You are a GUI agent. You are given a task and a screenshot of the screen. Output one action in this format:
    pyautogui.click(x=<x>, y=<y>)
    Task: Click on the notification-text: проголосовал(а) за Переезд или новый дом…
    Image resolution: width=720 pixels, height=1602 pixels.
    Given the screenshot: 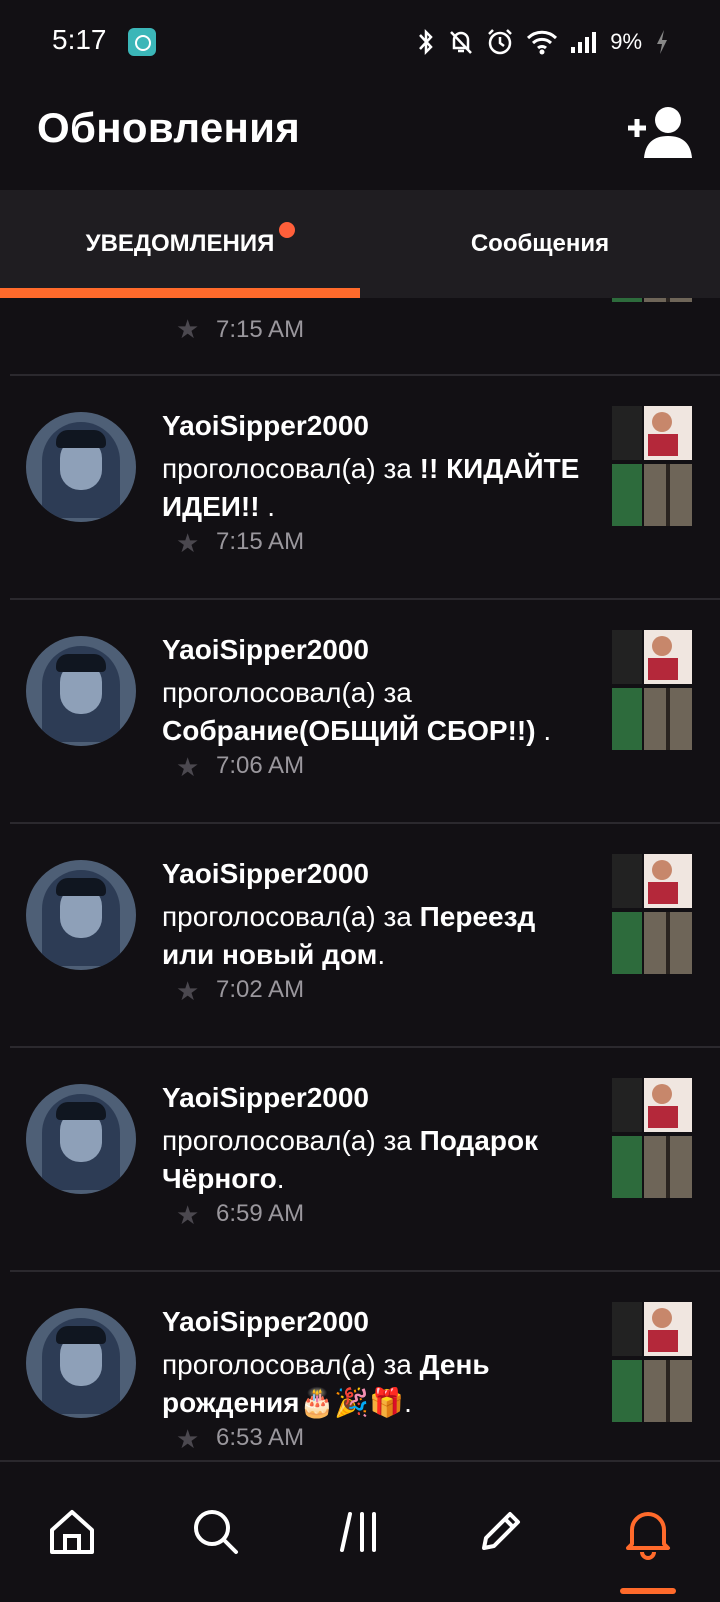 What is the action you would take?
    pyautogui.click(x=372, y=936)
    